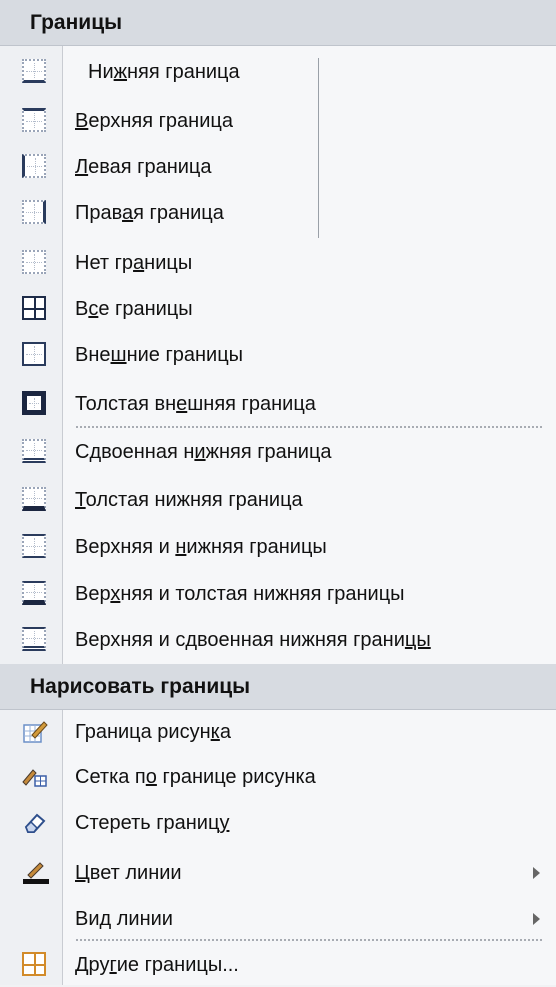 The width and height of the screenshot is (556, 987). I want to click on menu-item-double-bottom-border: Сдвоенная нижняя граница, so click(278, 452).